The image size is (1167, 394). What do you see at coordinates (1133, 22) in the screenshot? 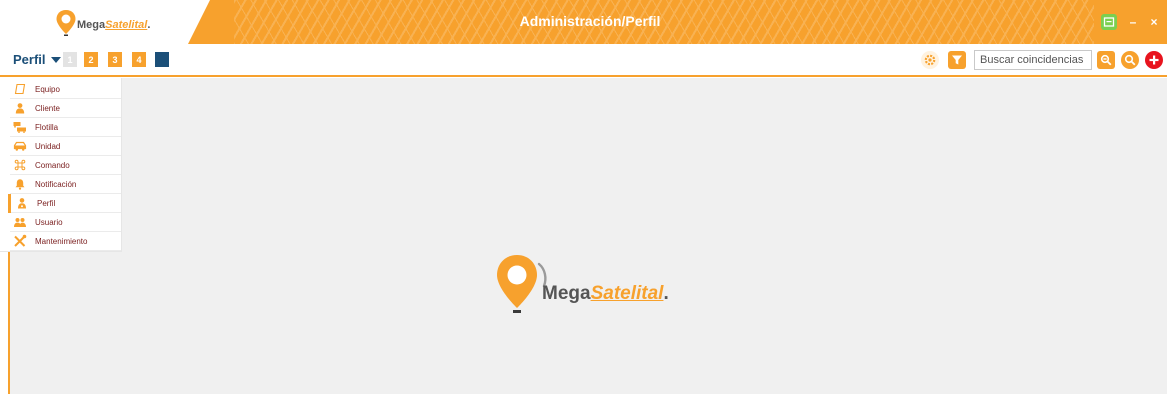
I see `minimize-button: –` at bounding box center [1133, 22].